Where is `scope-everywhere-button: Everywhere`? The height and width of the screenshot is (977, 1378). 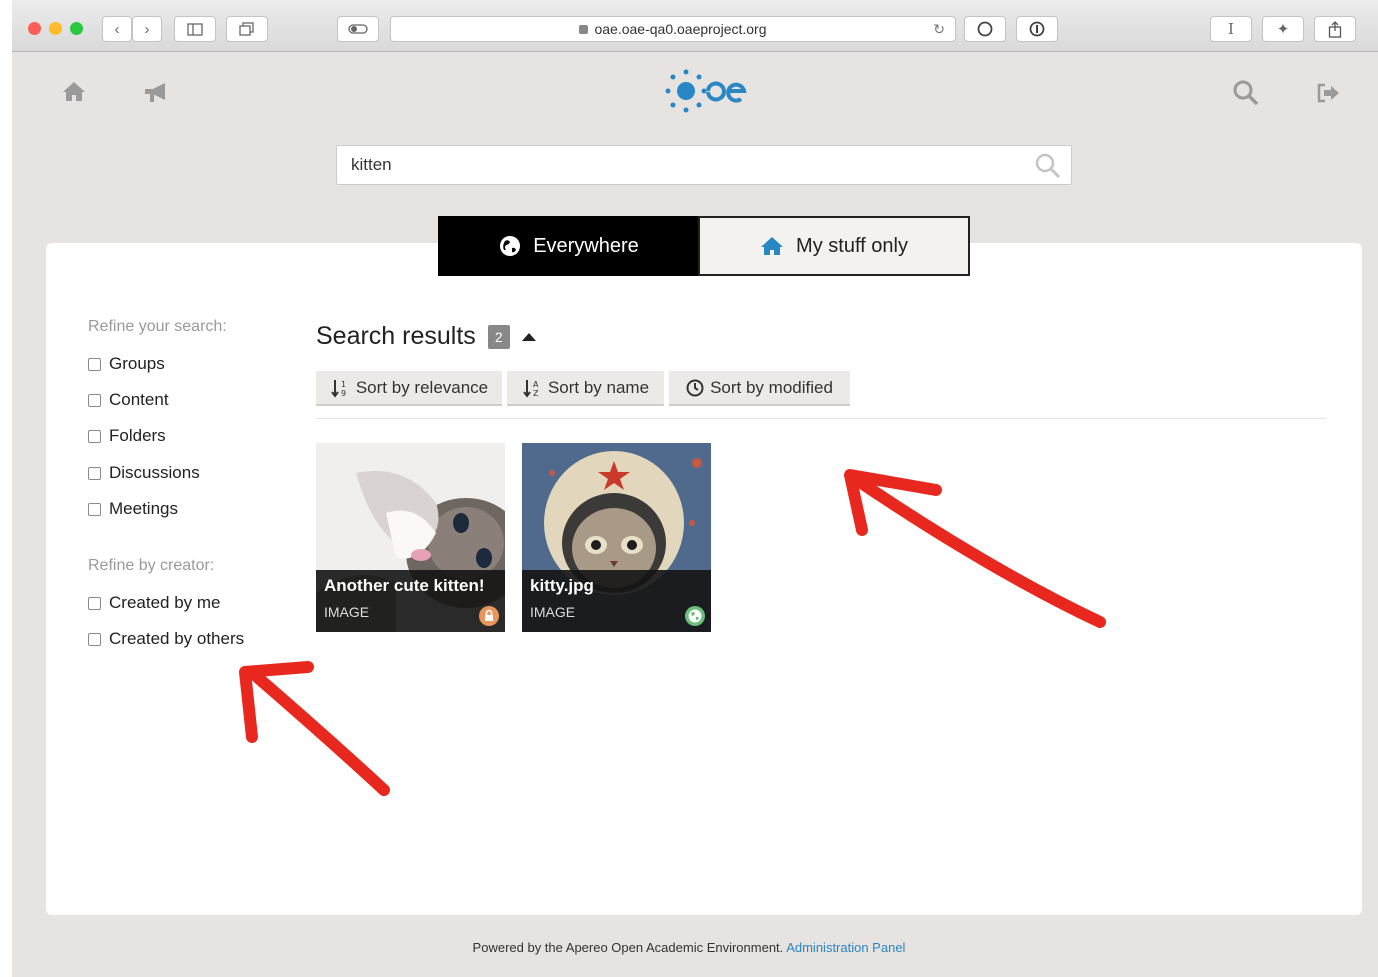
scope-everywhere-button: Everywhere is located at coordinates (569, 246).